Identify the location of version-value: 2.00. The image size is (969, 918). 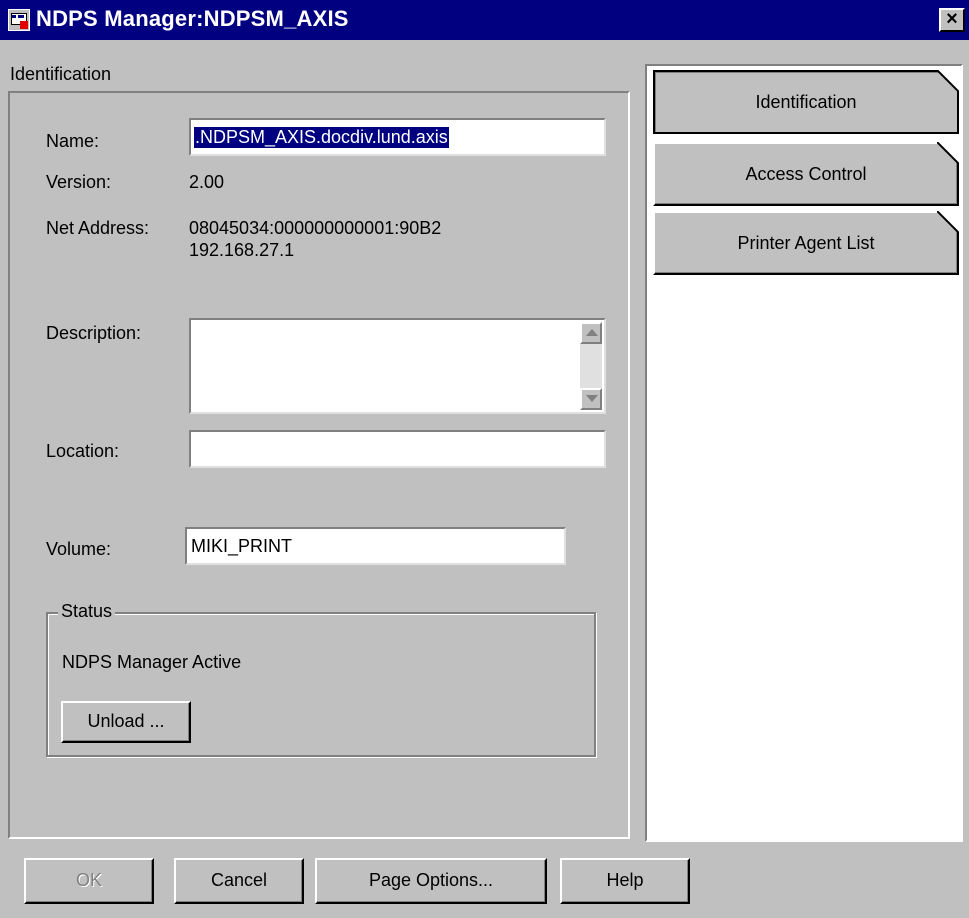
(207, 182).